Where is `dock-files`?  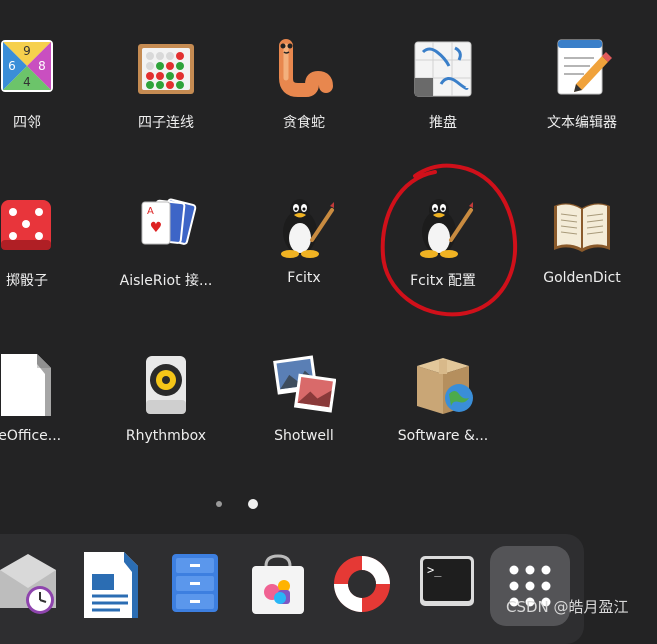 dock-files is located at coordinates (196, 585).